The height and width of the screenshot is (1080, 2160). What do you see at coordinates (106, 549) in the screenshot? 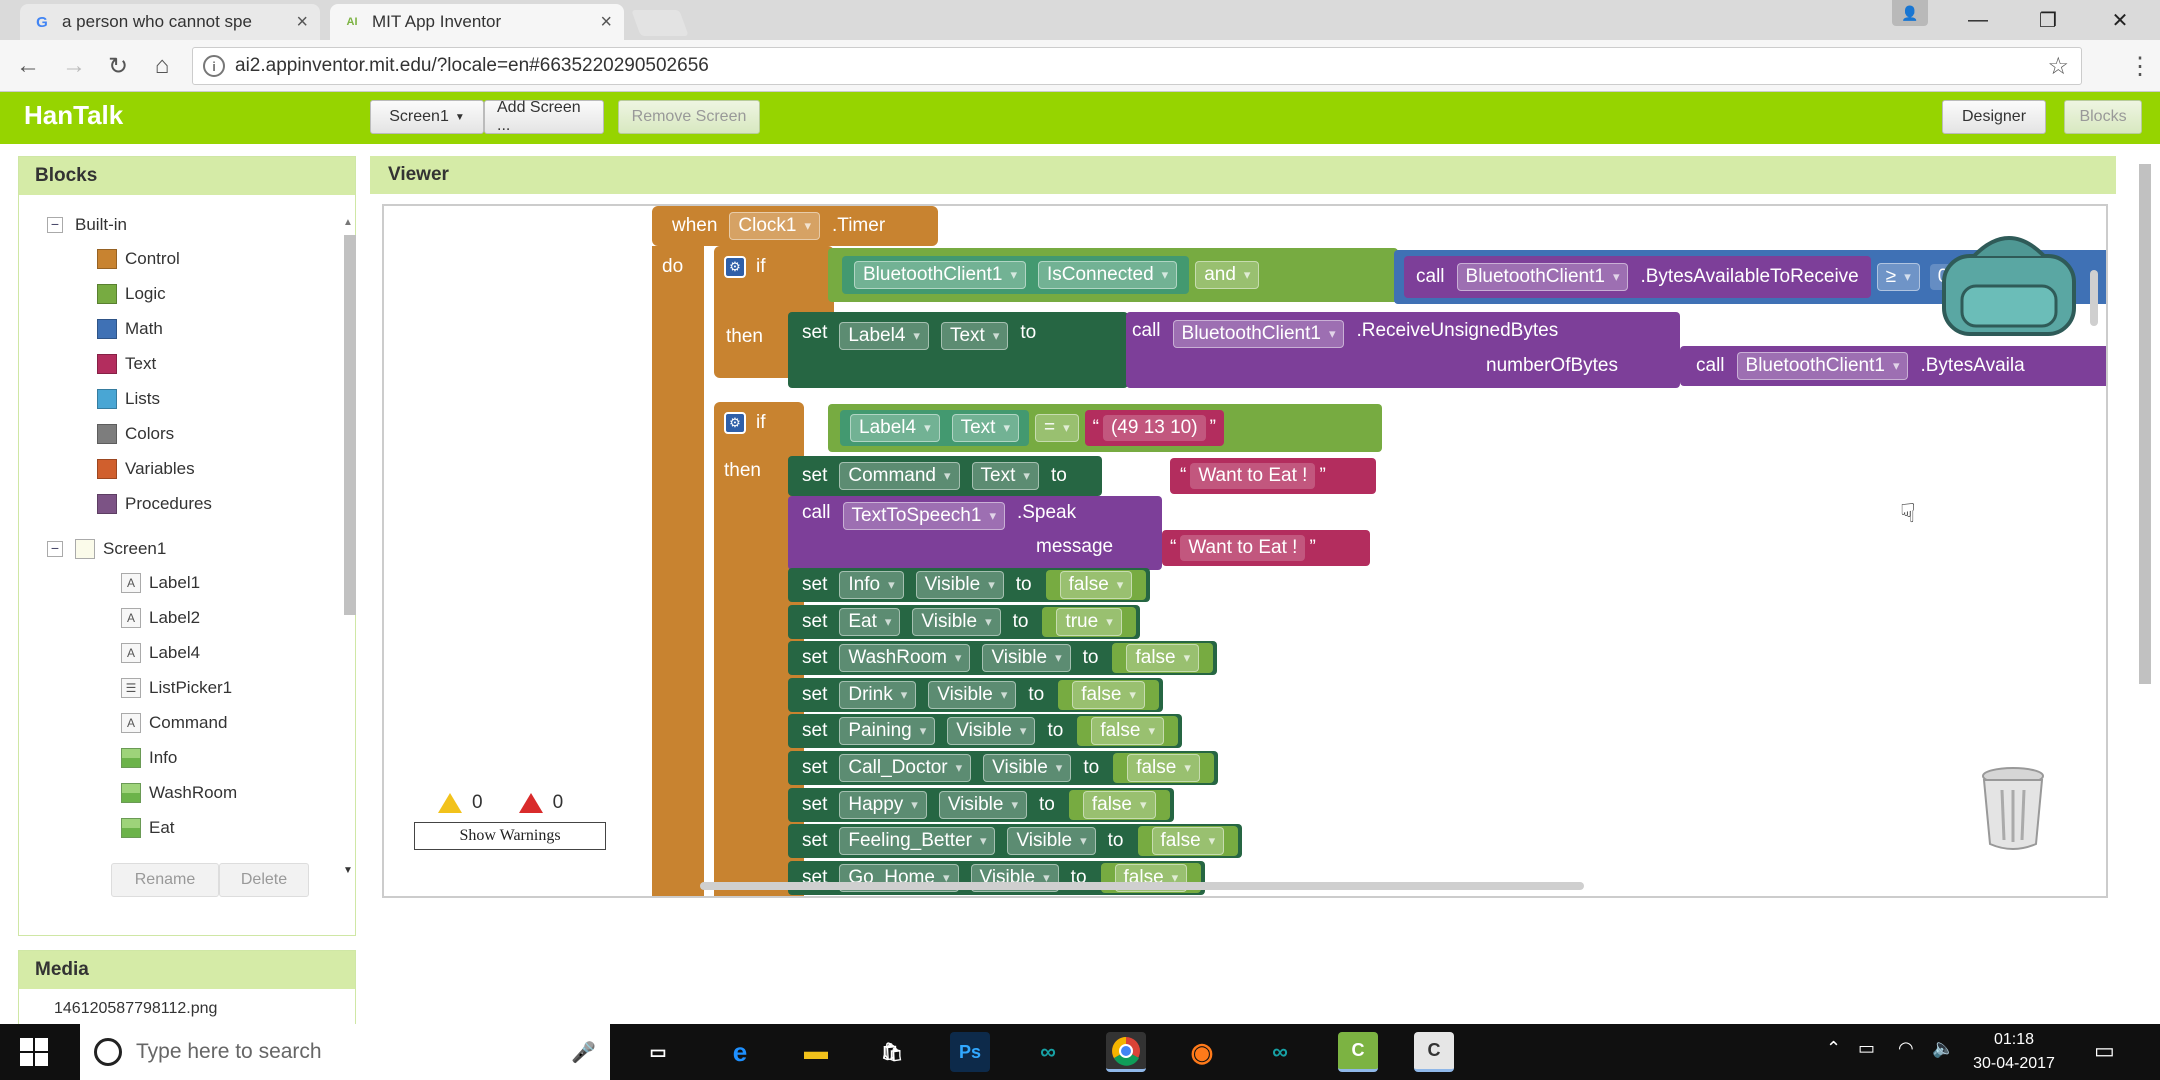
I see `tree-screen1: − Screen1` at bounding box center [106, 549].